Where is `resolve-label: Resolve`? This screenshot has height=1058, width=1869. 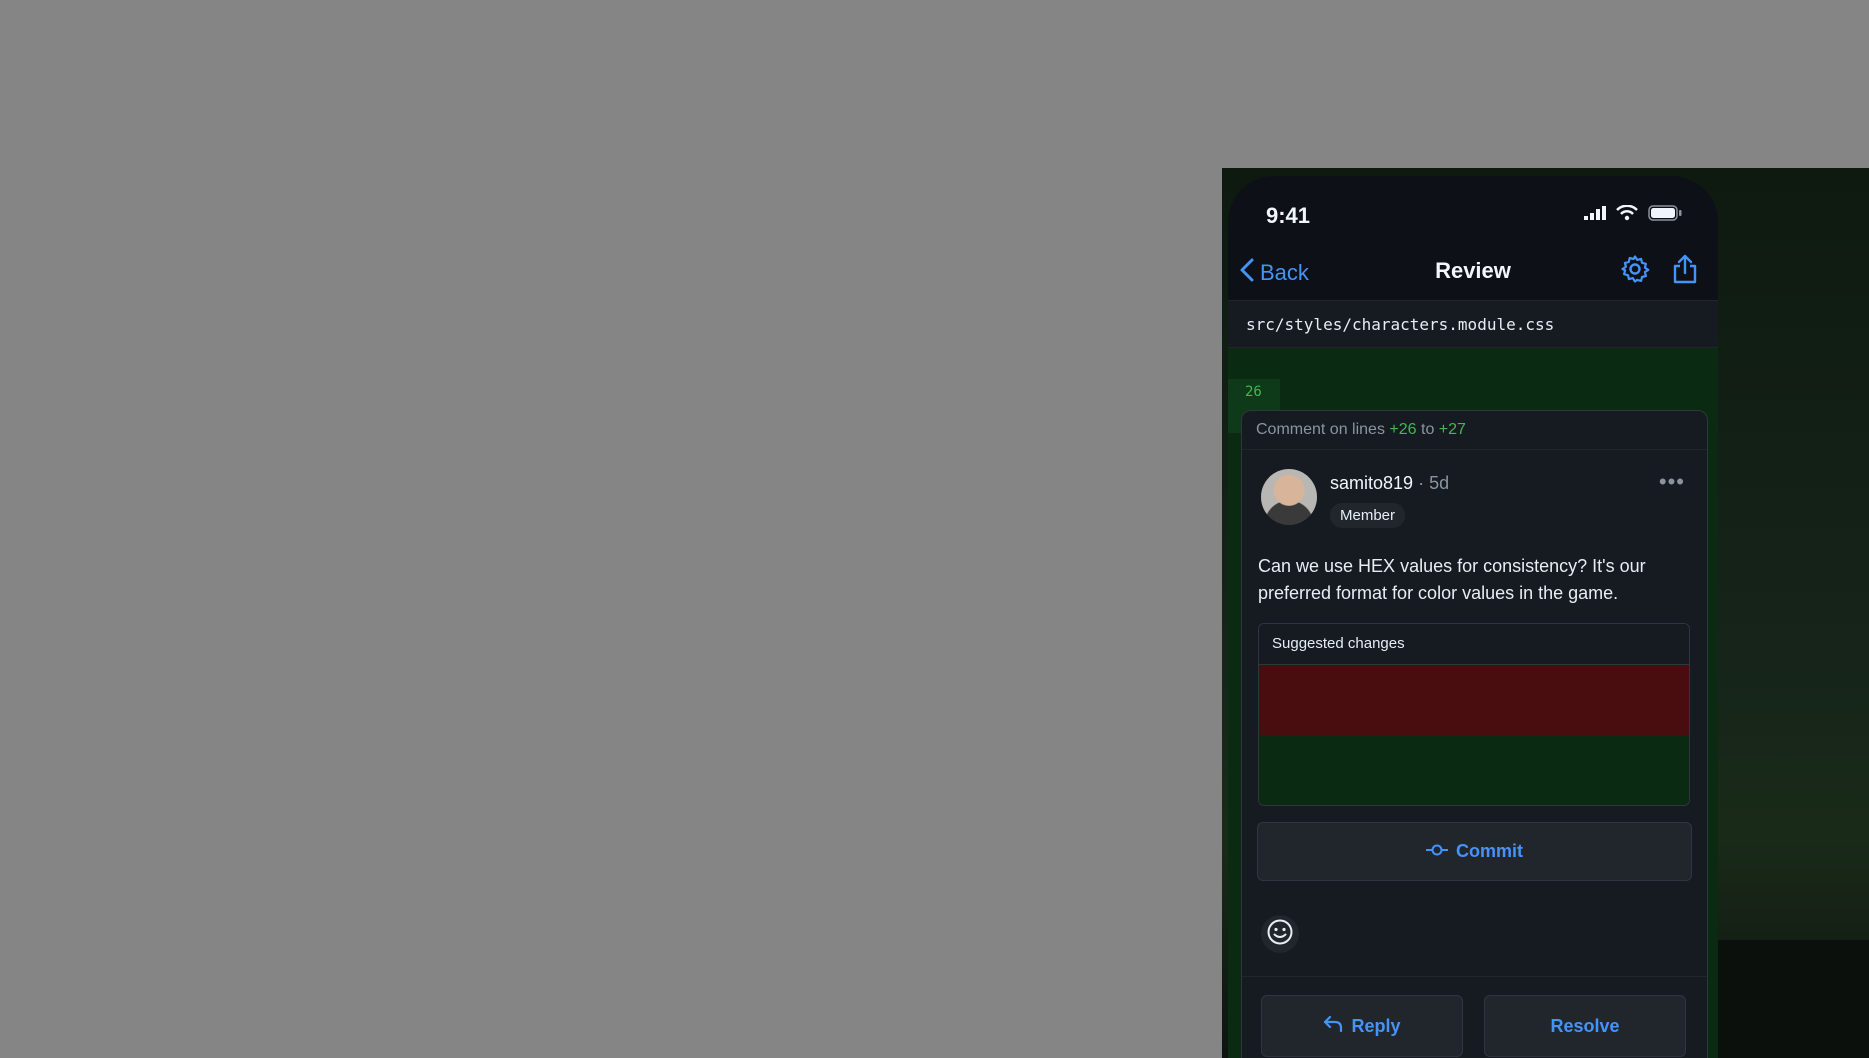 resolve-label: Resolve is located at coordinates (1585, 1025).